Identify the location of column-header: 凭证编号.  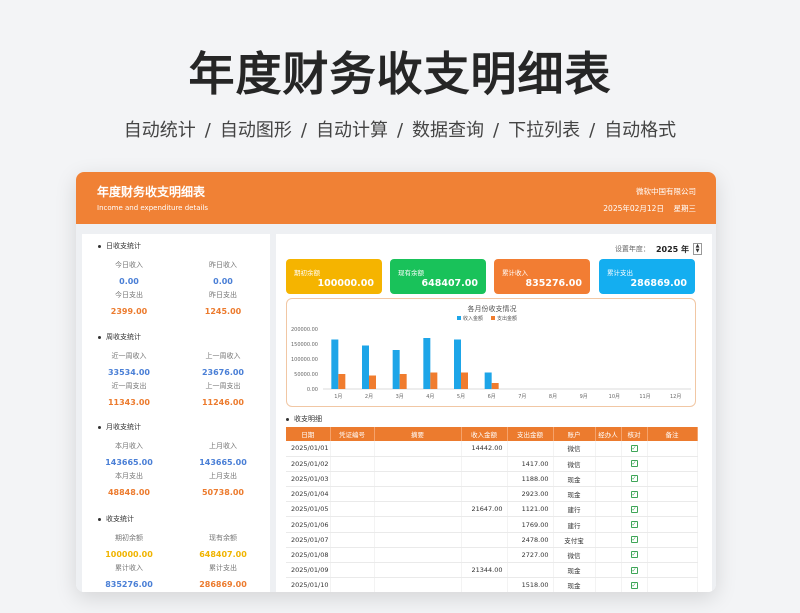
(352, 434).